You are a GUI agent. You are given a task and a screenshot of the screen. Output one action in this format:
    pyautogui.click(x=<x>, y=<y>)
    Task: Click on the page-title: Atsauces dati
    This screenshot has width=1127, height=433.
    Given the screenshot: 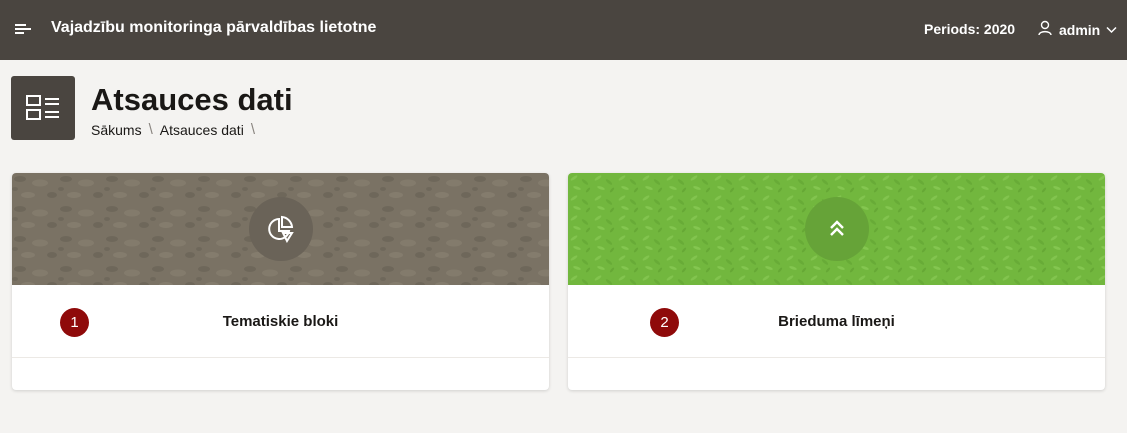 What is the action you would take?
    pyautogui.click(x=192, y=99)
    